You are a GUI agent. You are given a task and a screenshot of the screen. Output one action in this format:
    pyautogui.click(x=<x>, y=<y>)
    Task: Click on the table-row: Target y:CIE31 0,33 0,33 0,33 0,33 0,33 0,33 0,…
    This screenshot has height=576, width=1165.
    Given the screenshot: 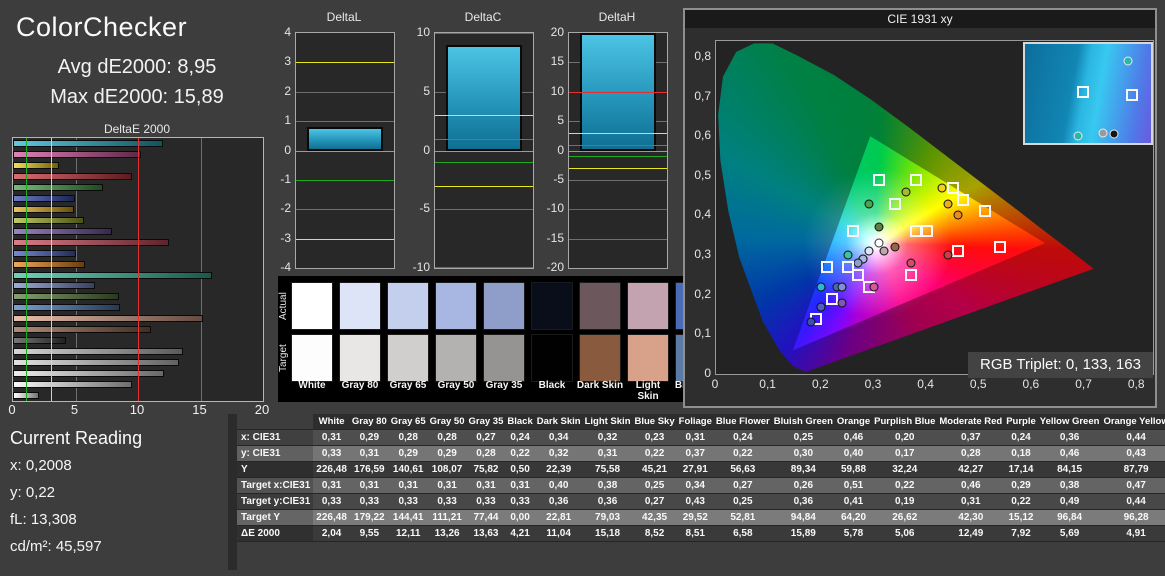 What is the action you would take?
    pyautogui.click(x=701, y=501)
    